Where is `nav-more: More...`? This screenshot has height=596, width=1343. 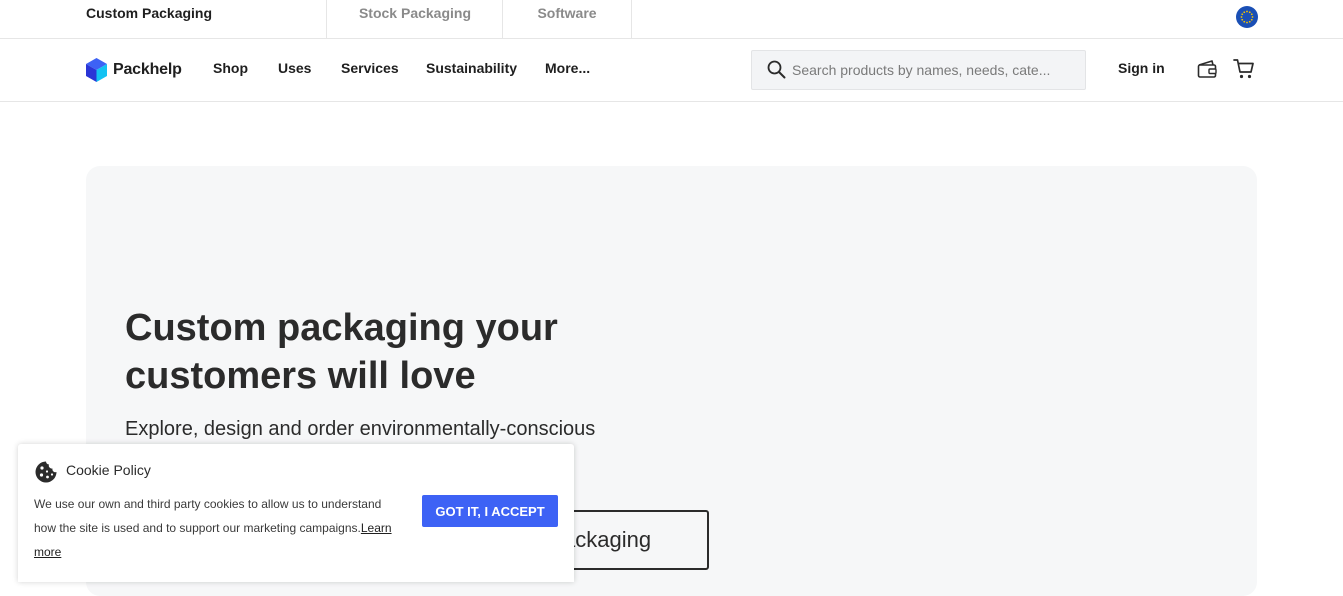 nav-more: More... is located at coordinates (567, 68).